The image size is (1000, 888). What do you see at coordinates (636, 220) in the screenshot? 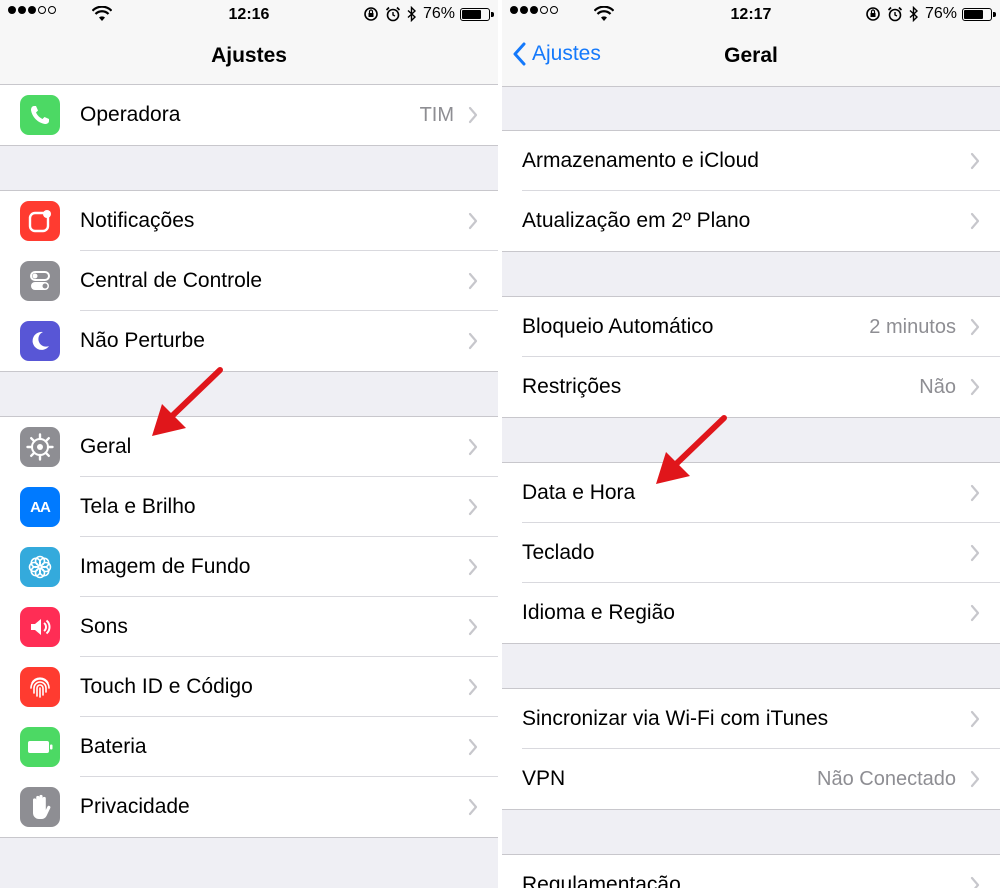
I see `settings-row-label: Atualização em 2º Plano` at bounding box center [636, 220].